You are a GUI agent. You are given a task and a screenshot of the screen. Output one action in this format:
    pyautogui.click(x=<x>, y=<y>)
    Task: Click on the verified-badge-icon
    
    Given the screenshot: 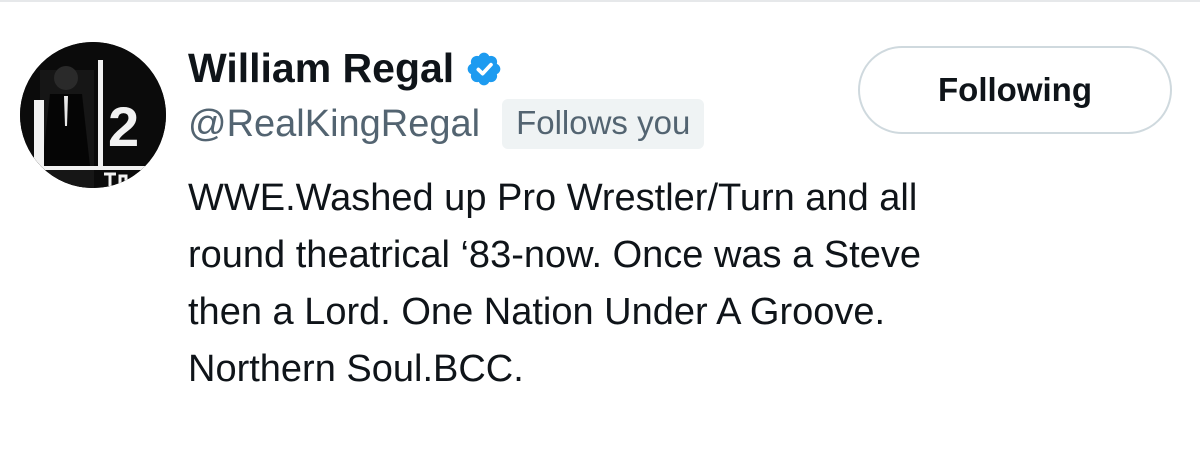 What is the action you would take?
    pyautogui.click(x=484, y=69)
    